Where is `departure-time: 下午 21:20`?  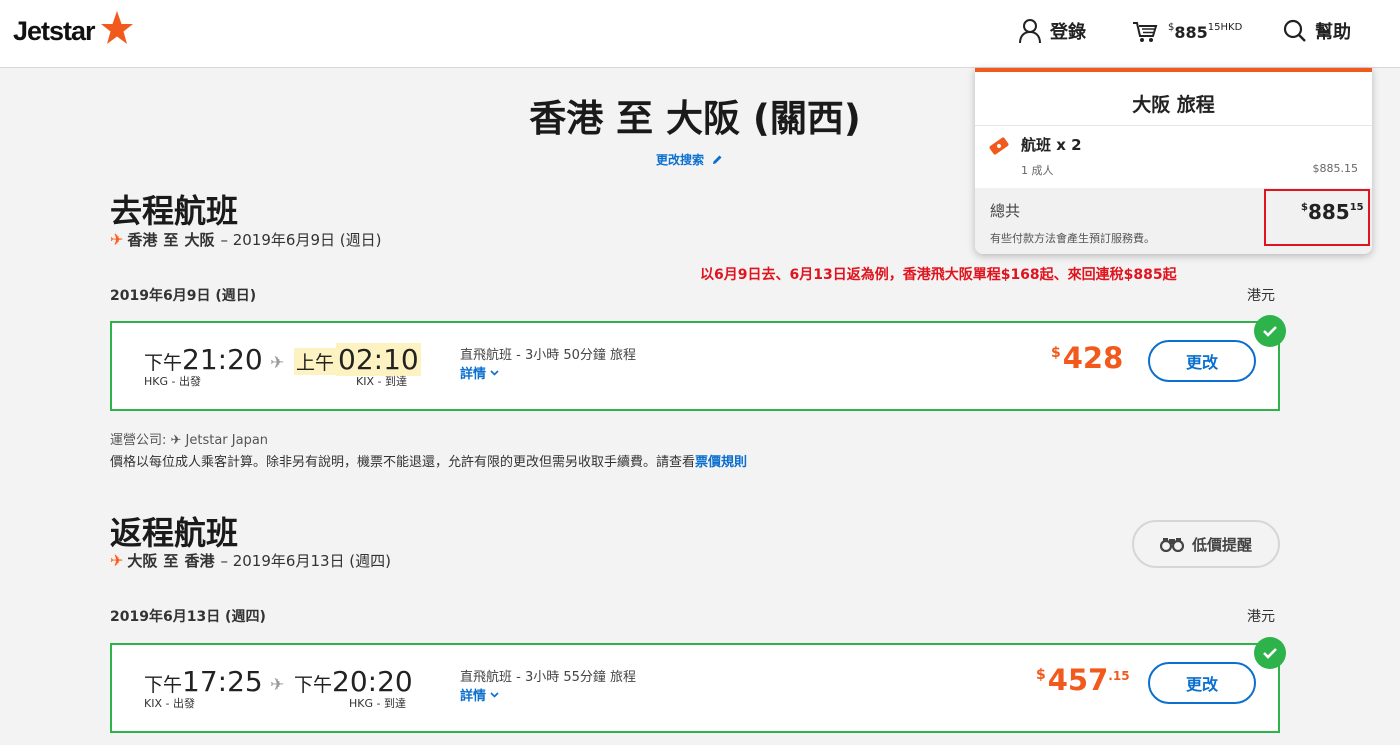
departure-time: 下午 21:20 is located at coordinates (203, 359).